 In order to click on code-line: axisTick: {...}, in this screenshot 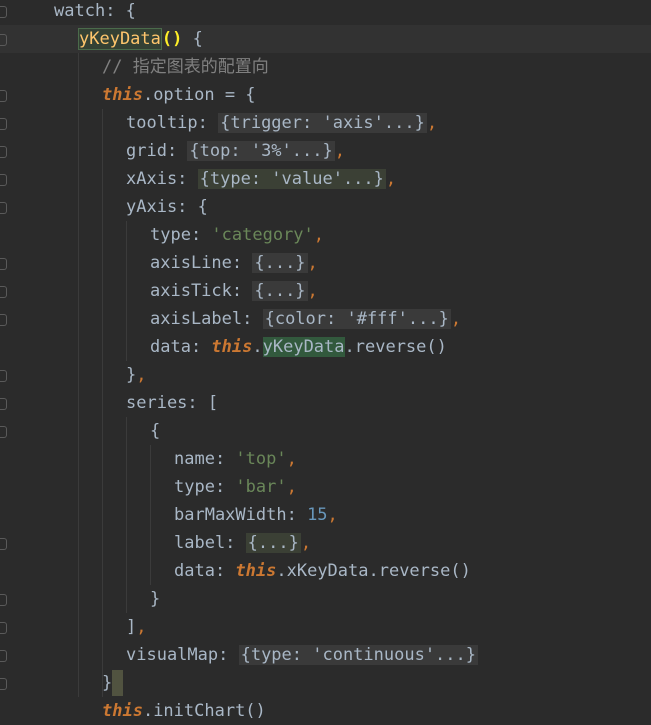, I will do `click(325, 291)`.